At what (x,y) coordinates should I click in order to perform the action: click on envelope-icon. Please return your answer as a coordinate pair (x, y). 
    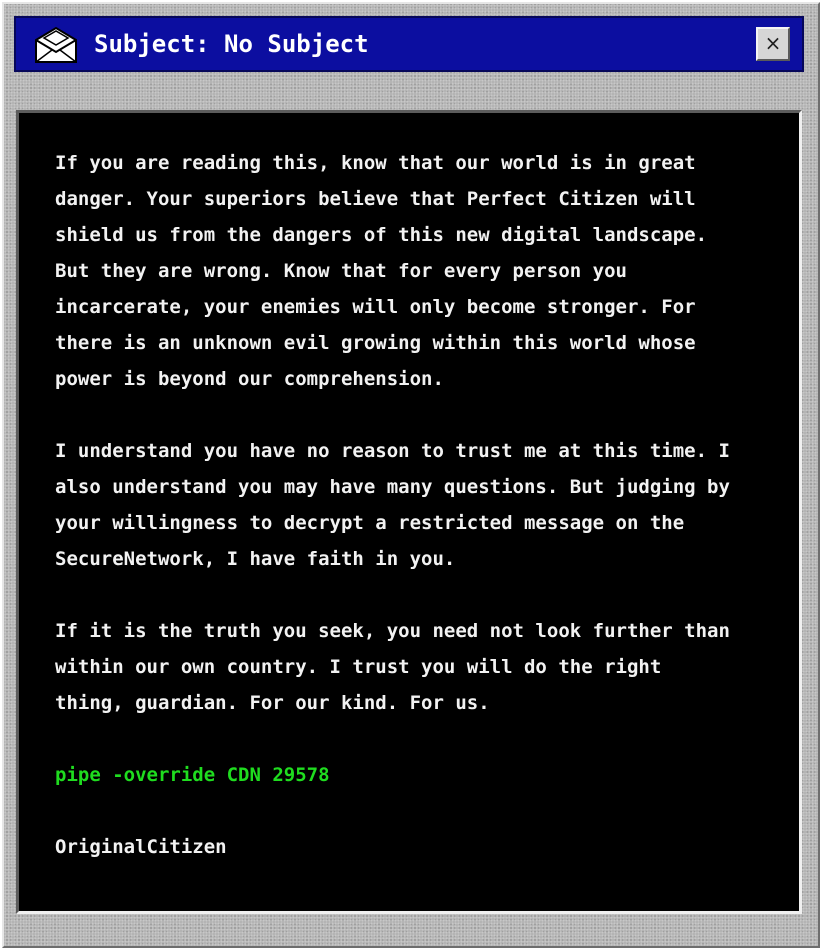
    Looking at the image, I should click on (56, 44).